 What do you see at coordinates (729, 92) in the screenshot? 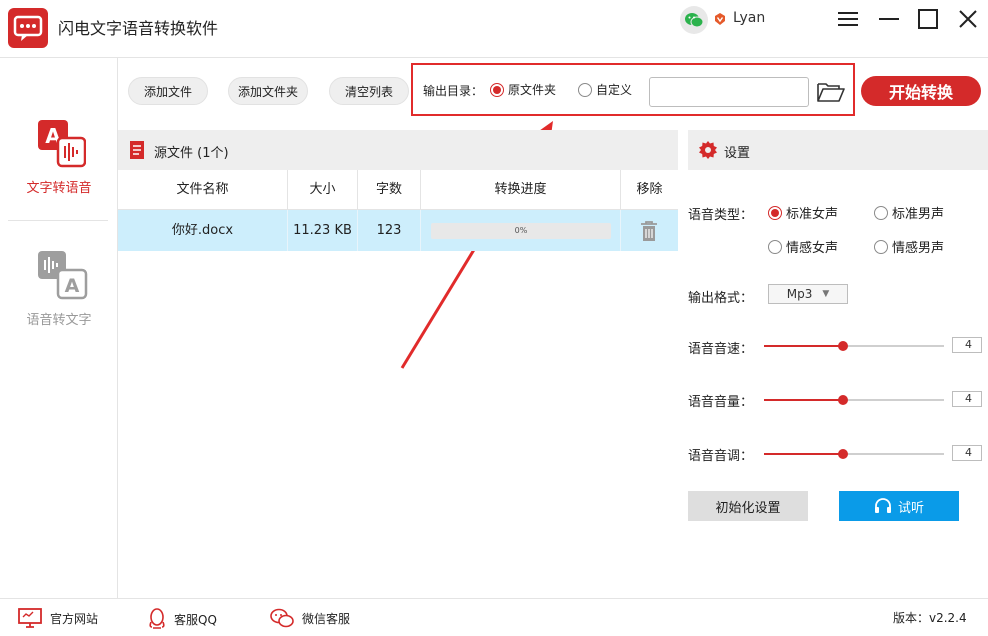
I see `output-path-input` at bounding box center [729, 92].